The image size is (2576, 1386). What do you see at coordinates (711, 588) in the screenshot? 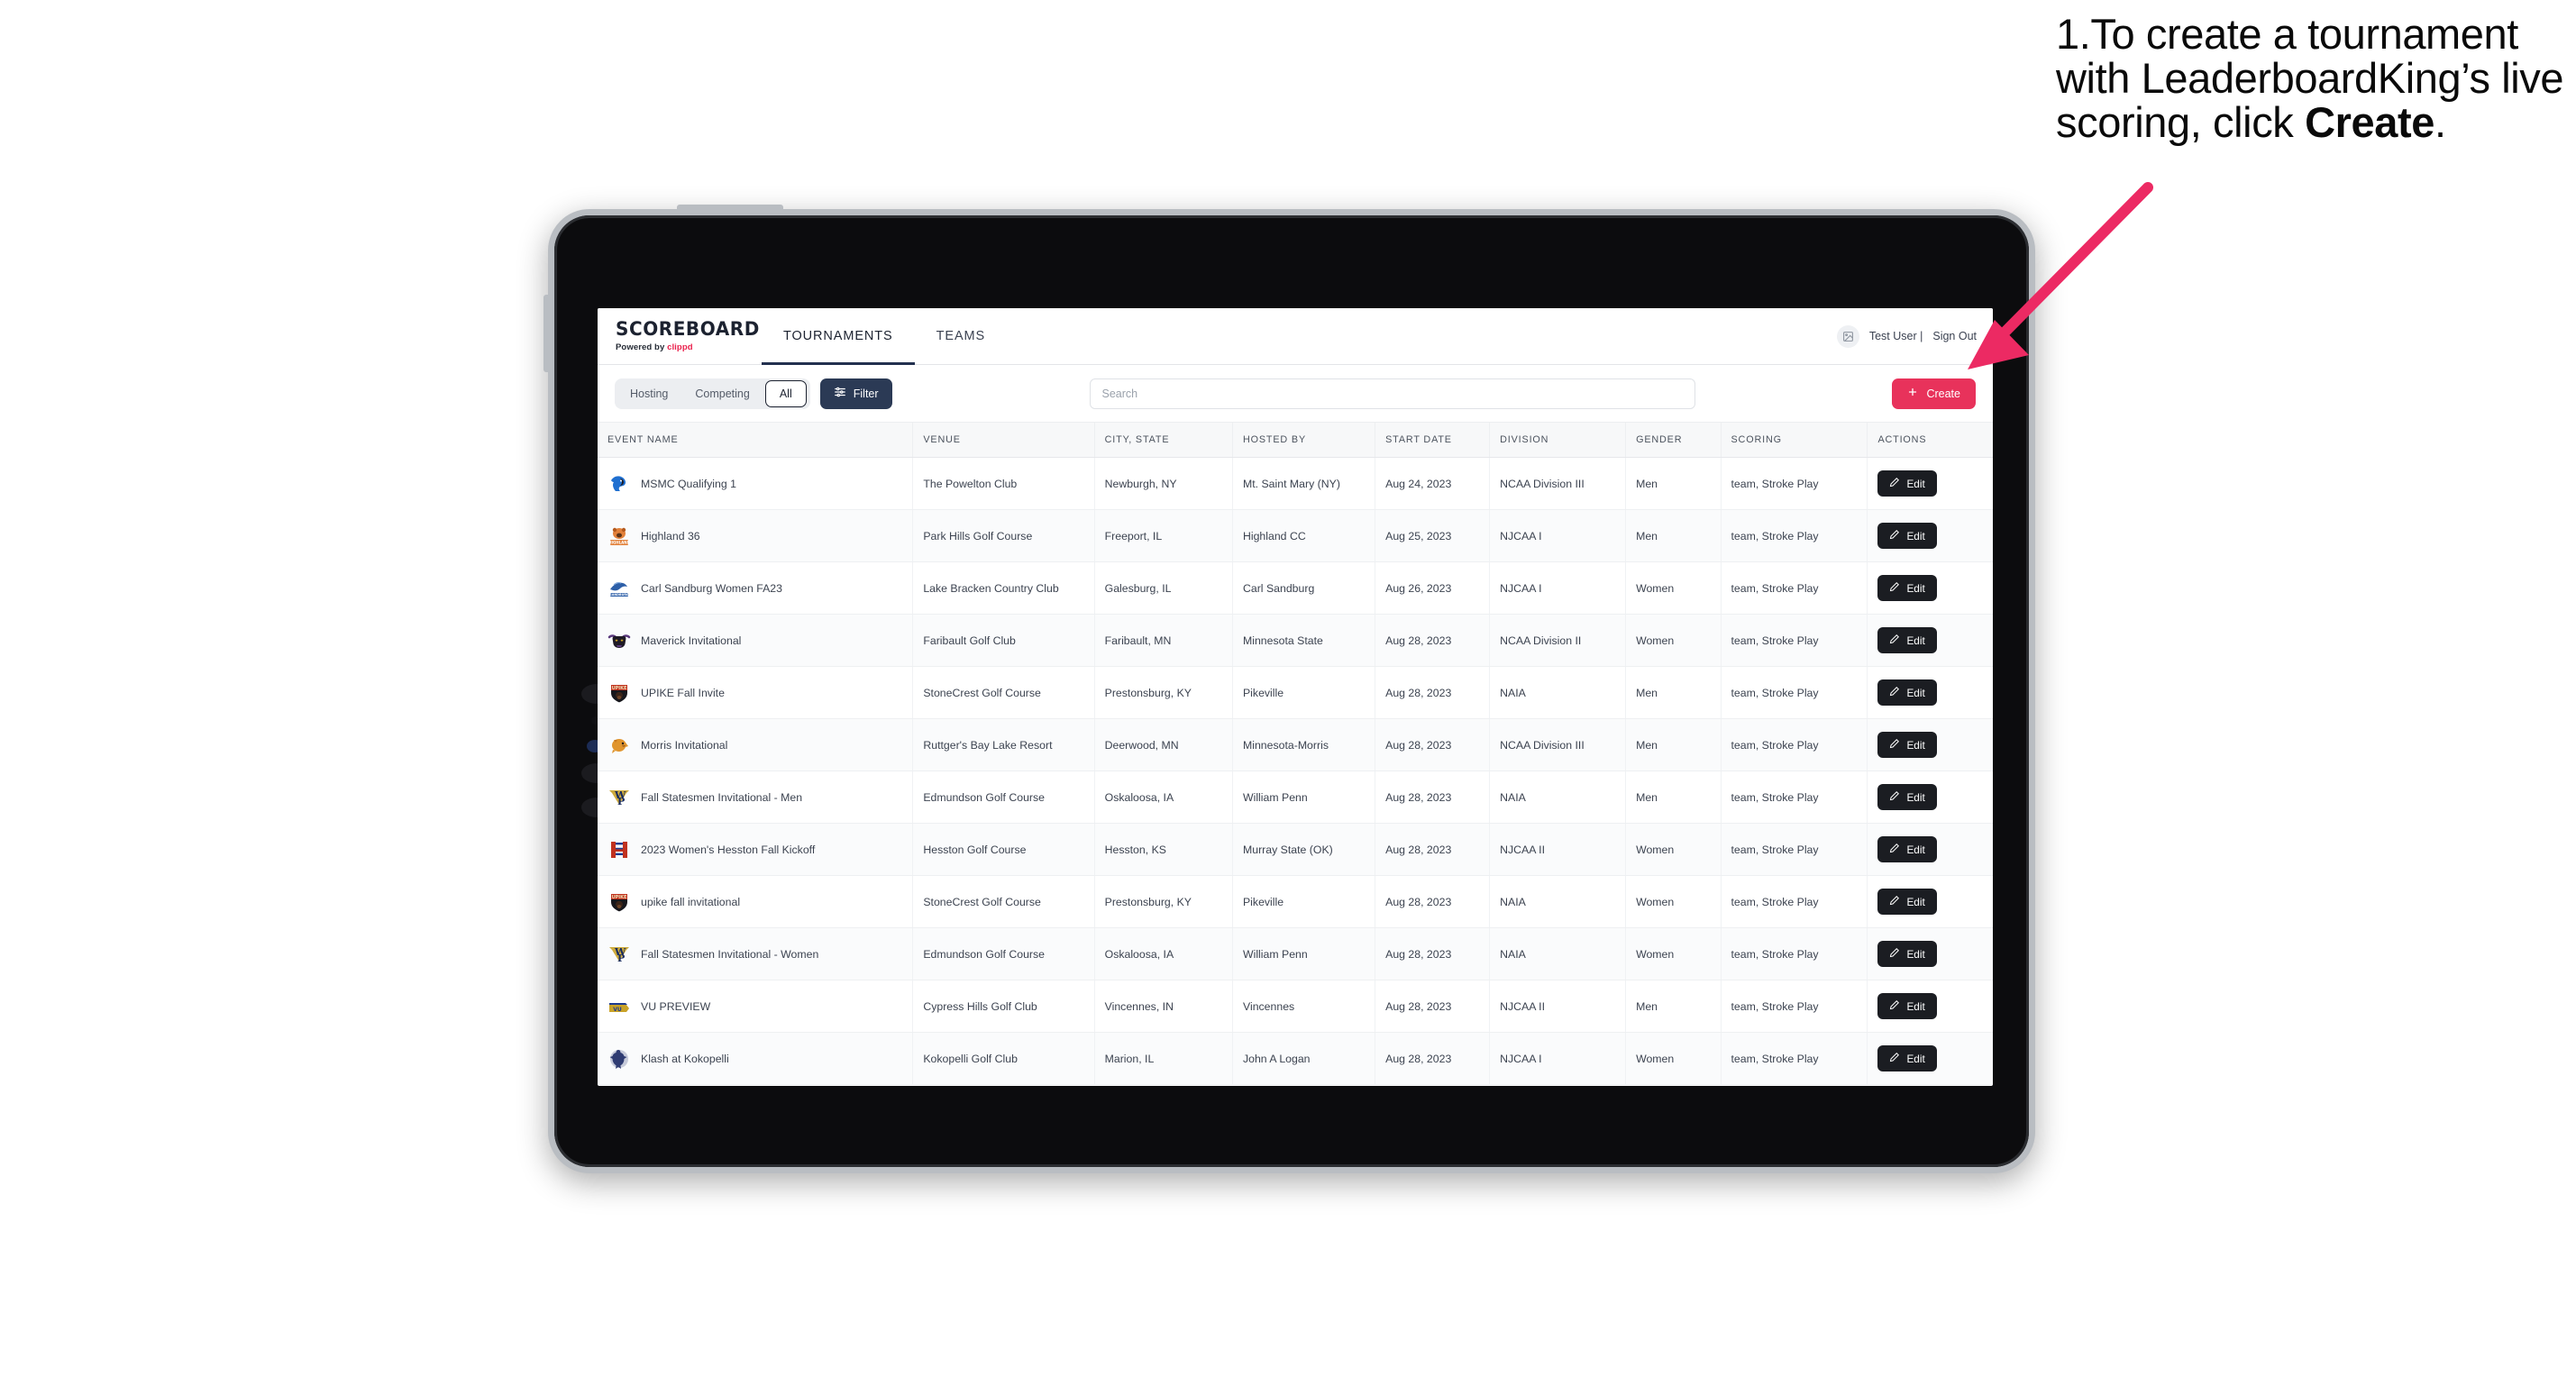
I see `event-name-label: Carl Sandburg Women FA23` at bounding box center [711, 588].